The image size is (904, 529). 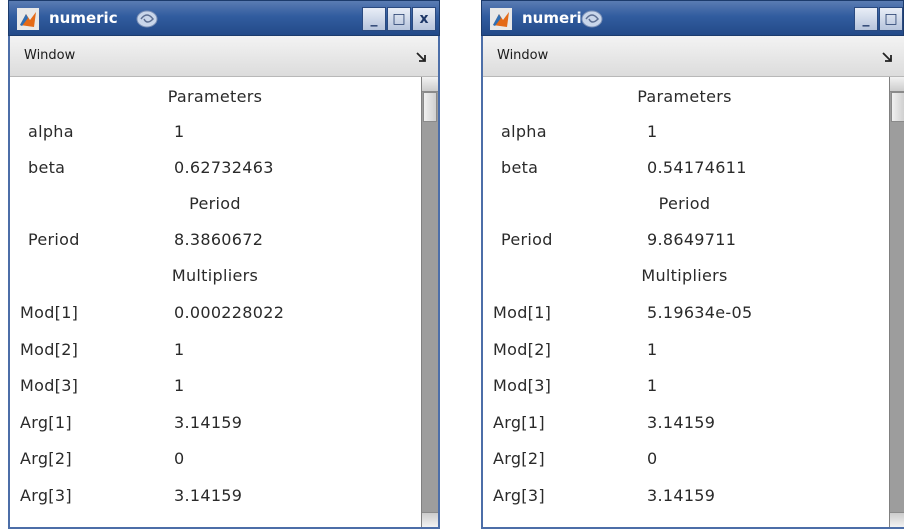 What do you see at coordinates (624, 167) in the screenshot?
I see `parameter-row-beta: beta 0.54174611` at bounding box center [624, 167].